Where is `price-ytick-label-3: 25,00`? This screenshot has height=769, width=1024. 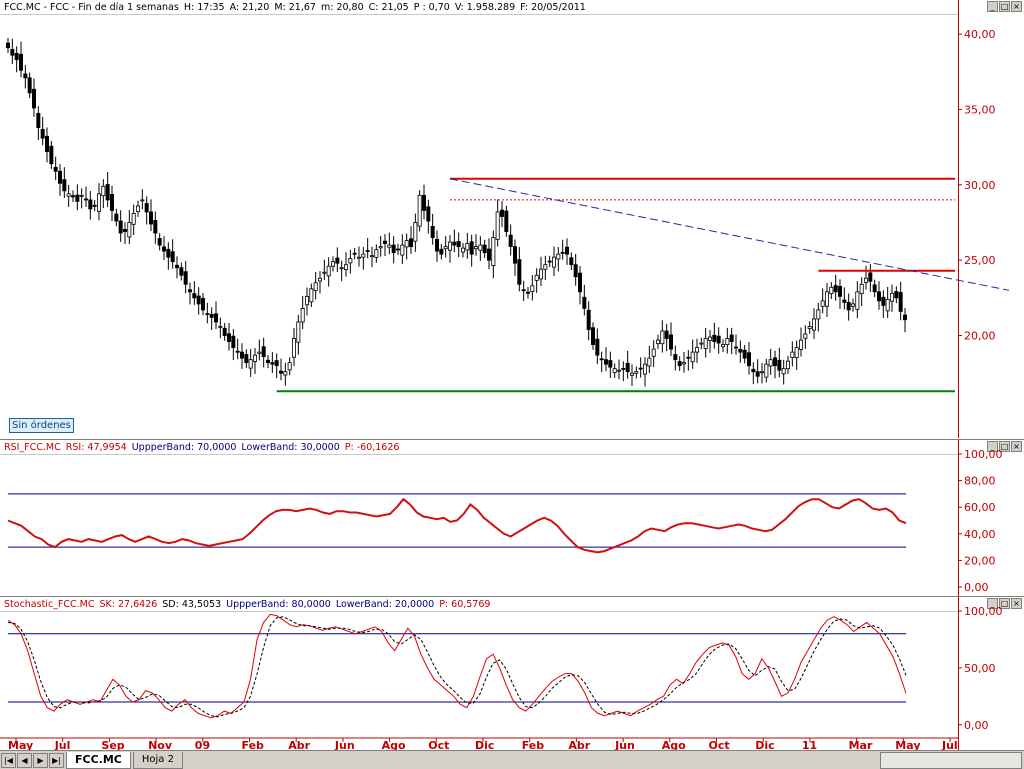
price-ytick-label-3: 25,00 is located at coordinates (980, 260).